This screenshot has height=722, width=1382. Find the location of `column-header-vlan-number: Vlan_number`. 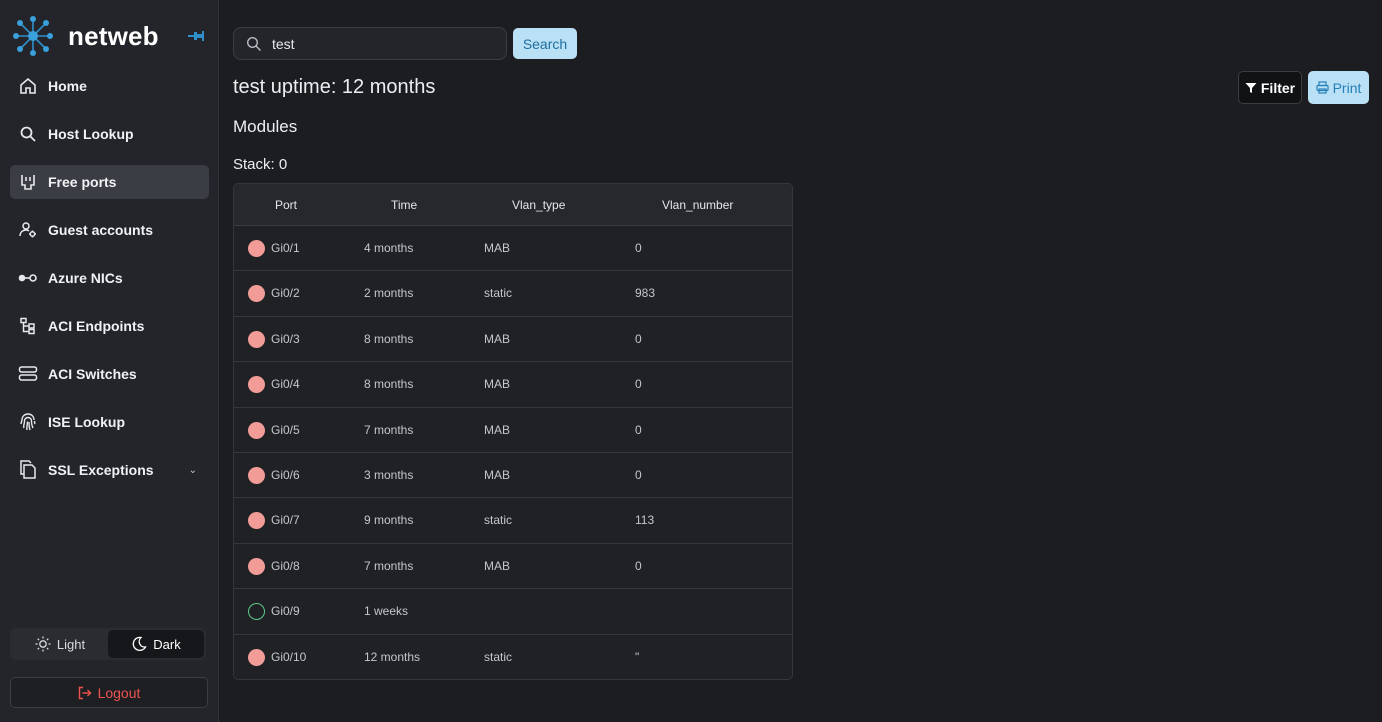

column-header-vlan-number: Vlan_number is located at coordinates (697, 205).